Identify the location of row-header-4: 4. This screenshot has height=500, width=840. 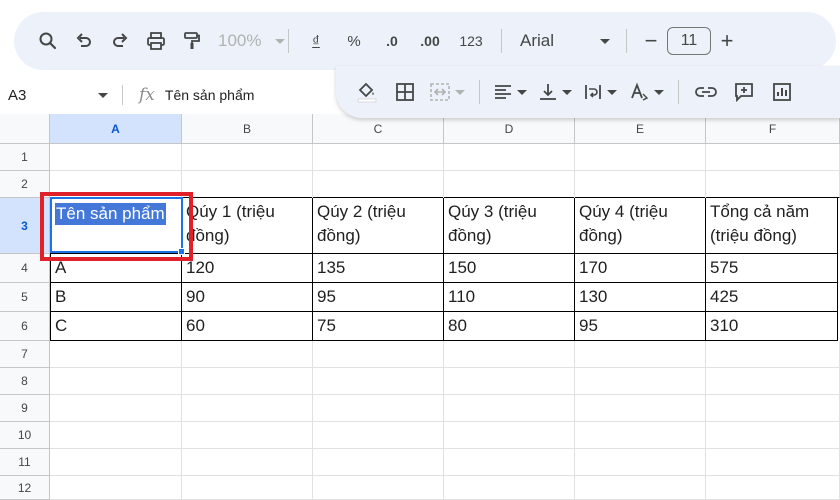
(25, 268).